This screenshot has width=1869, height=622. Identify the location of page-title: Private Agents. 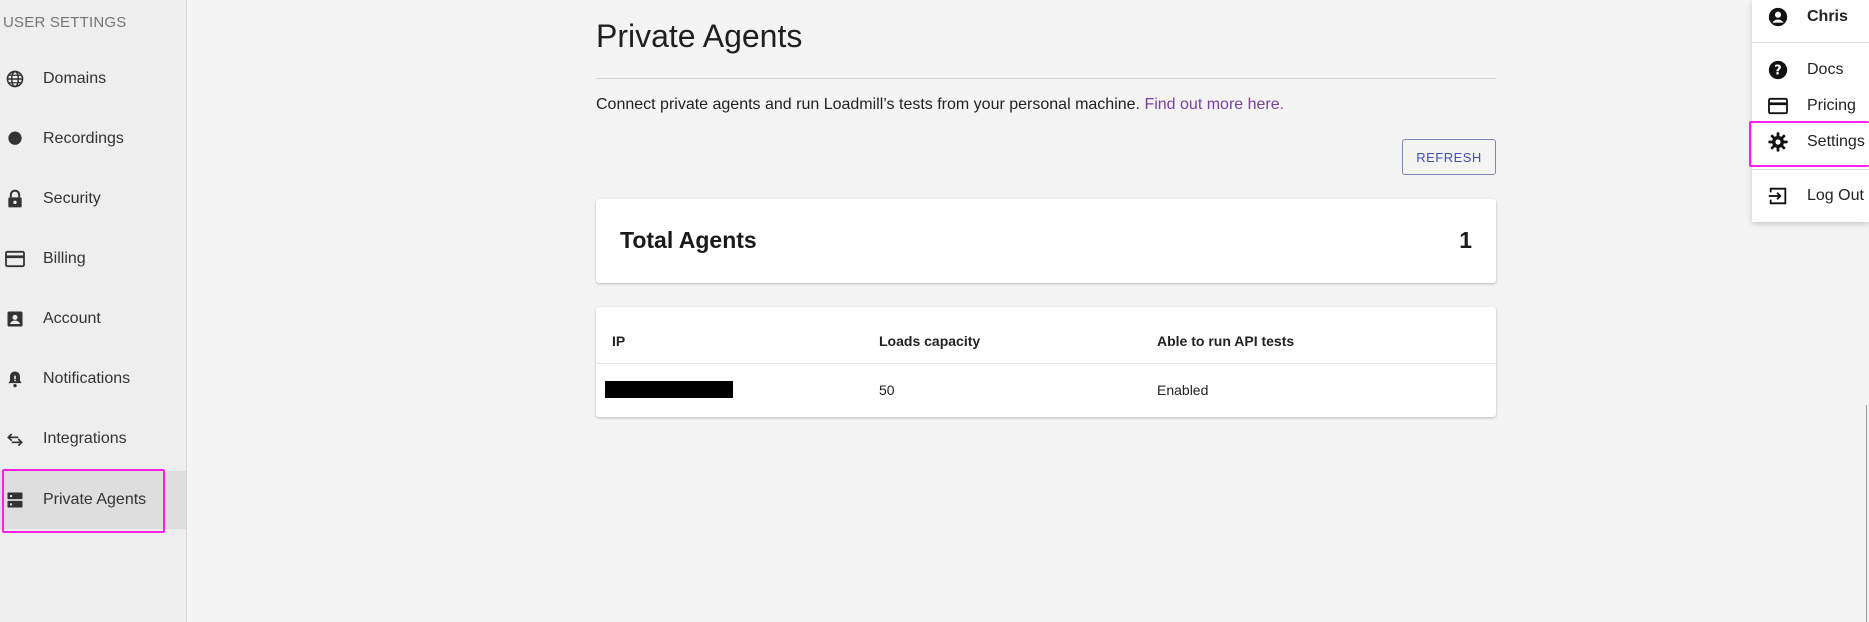
(699, 36).